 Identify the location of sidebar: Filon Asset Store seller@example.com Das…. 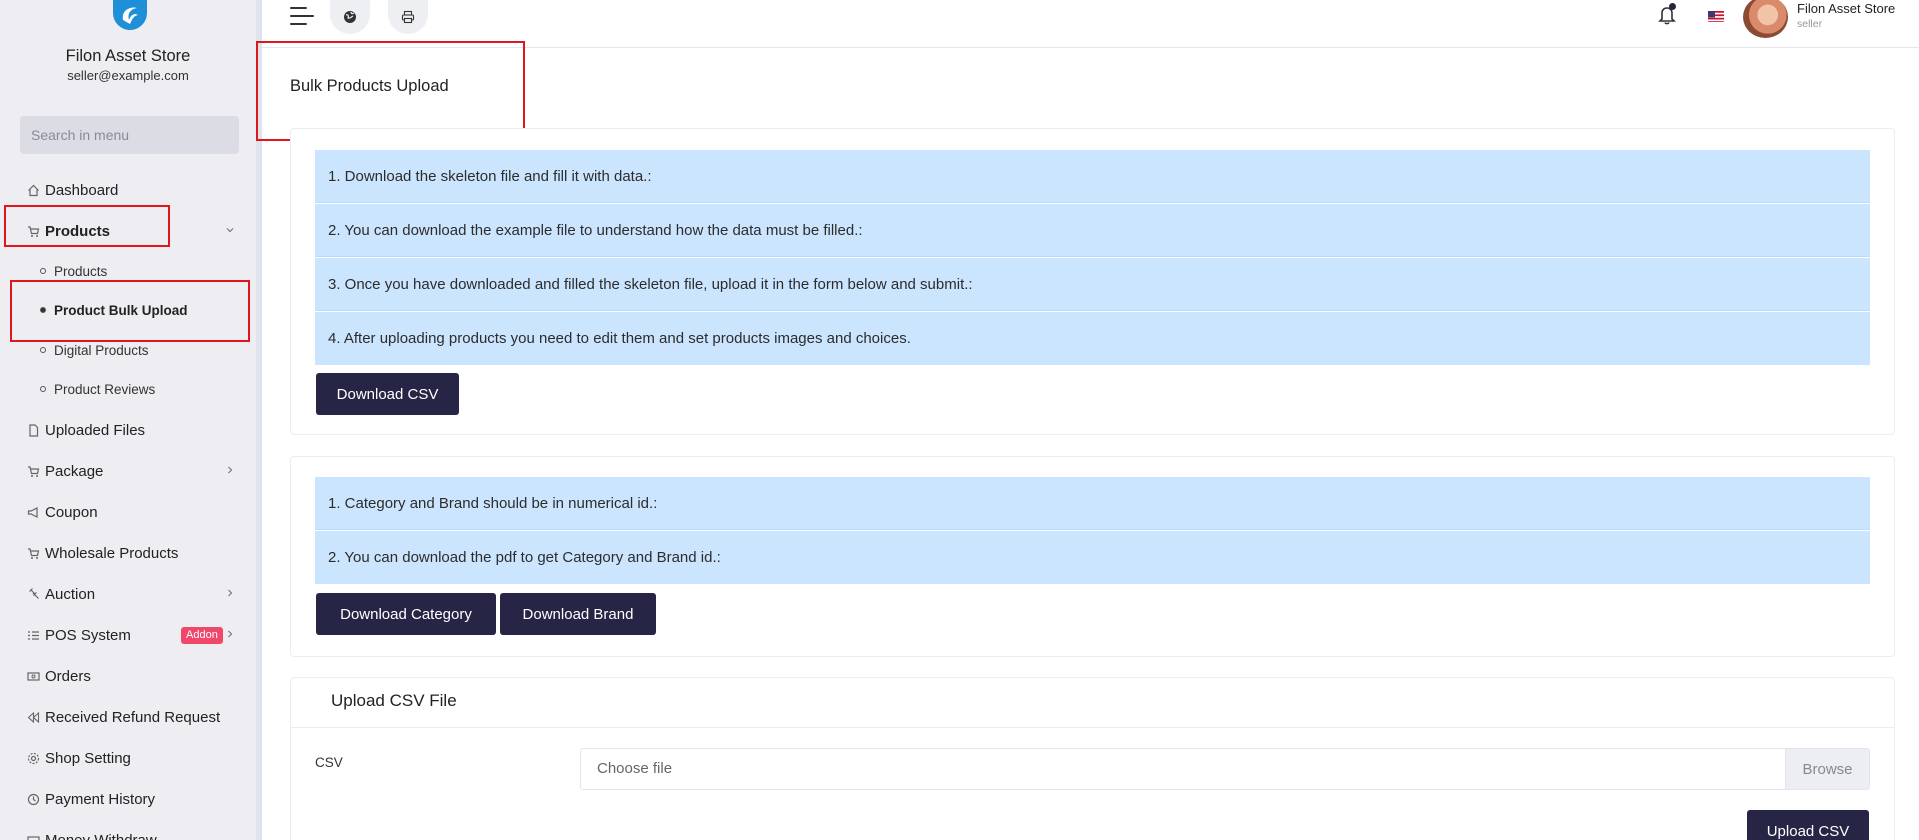
(131, 420).